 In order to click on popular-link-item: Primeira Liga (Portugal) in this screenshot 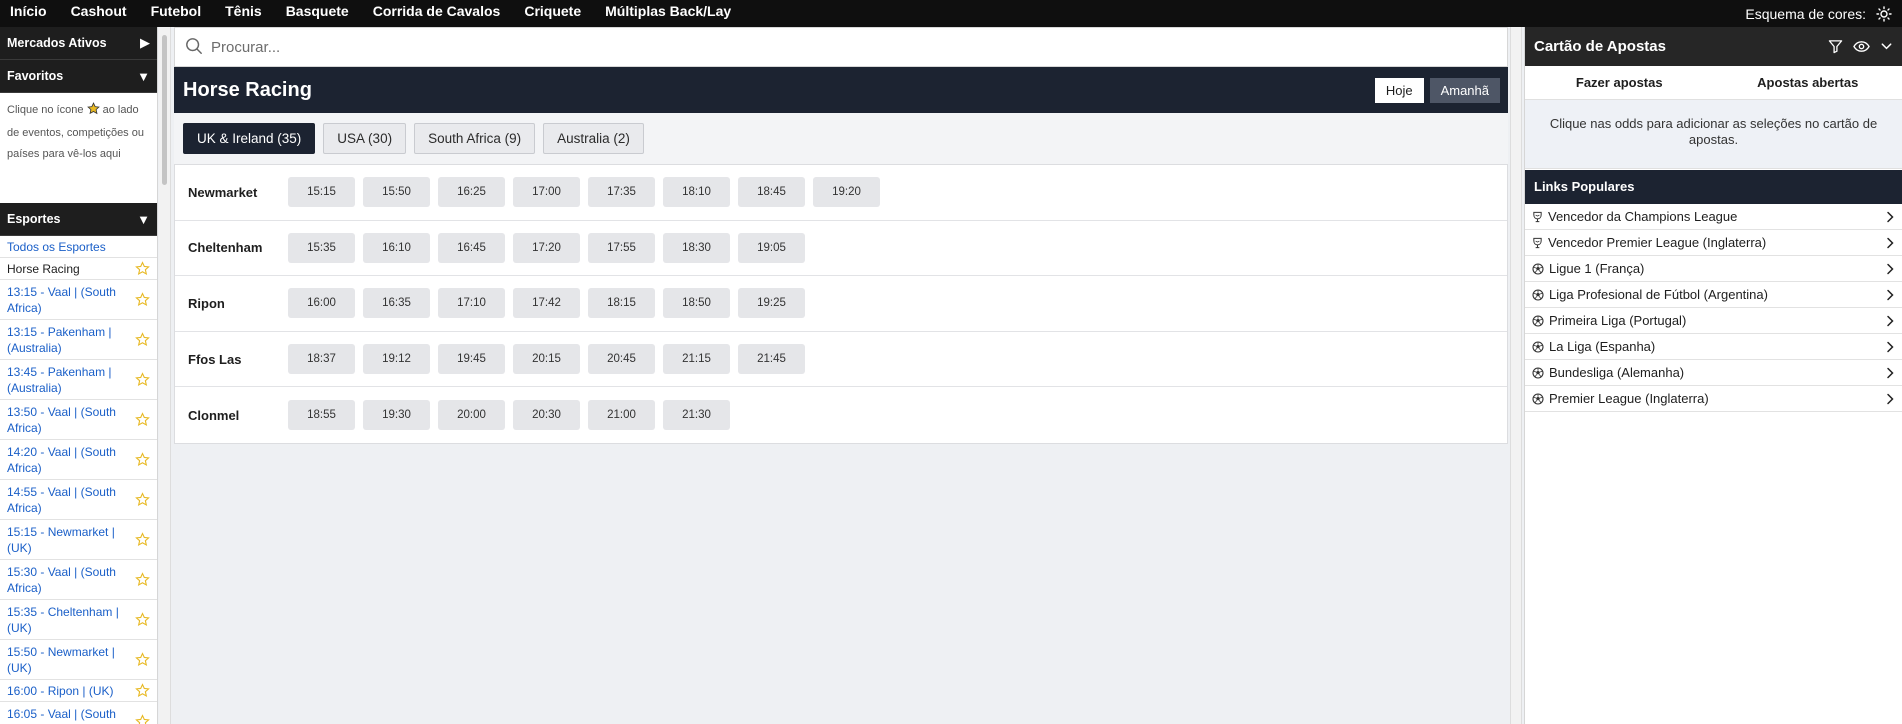, I will do `click(1713, 321)`.